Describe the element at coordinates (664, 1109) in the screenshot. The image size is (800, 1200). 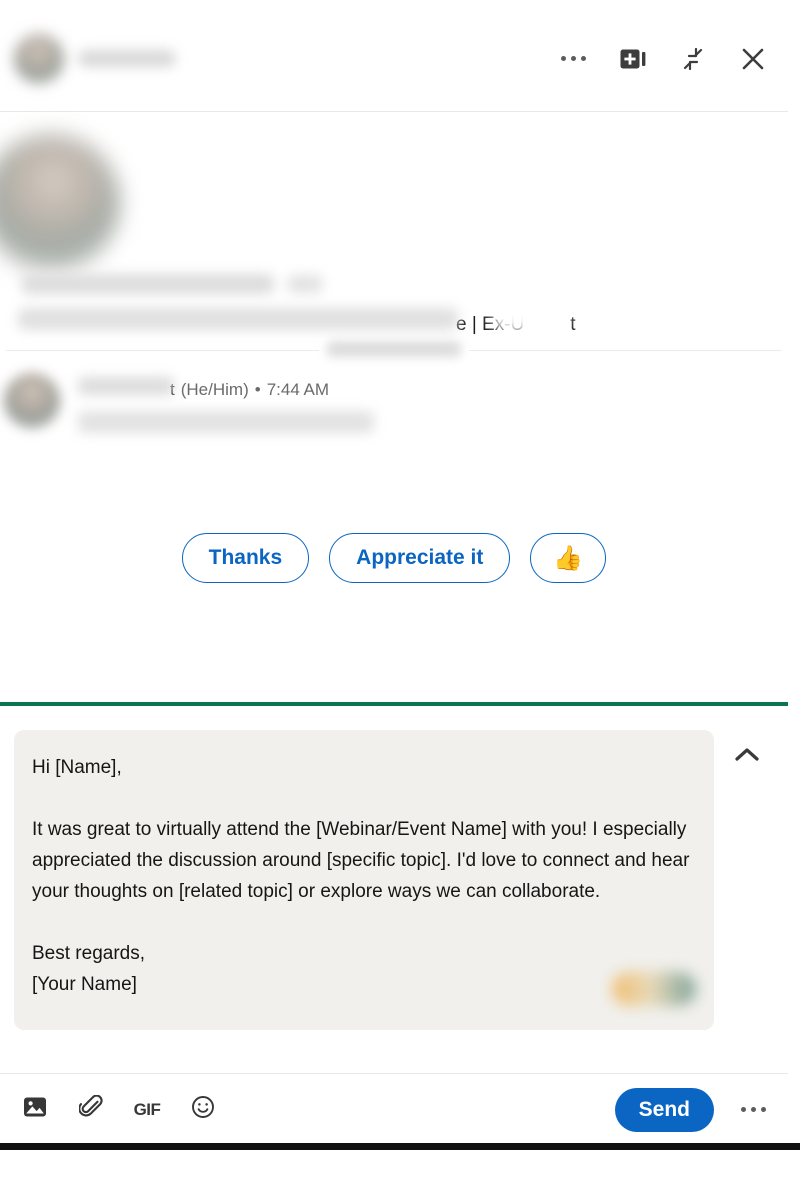
I see `send-button: Send` at that location.